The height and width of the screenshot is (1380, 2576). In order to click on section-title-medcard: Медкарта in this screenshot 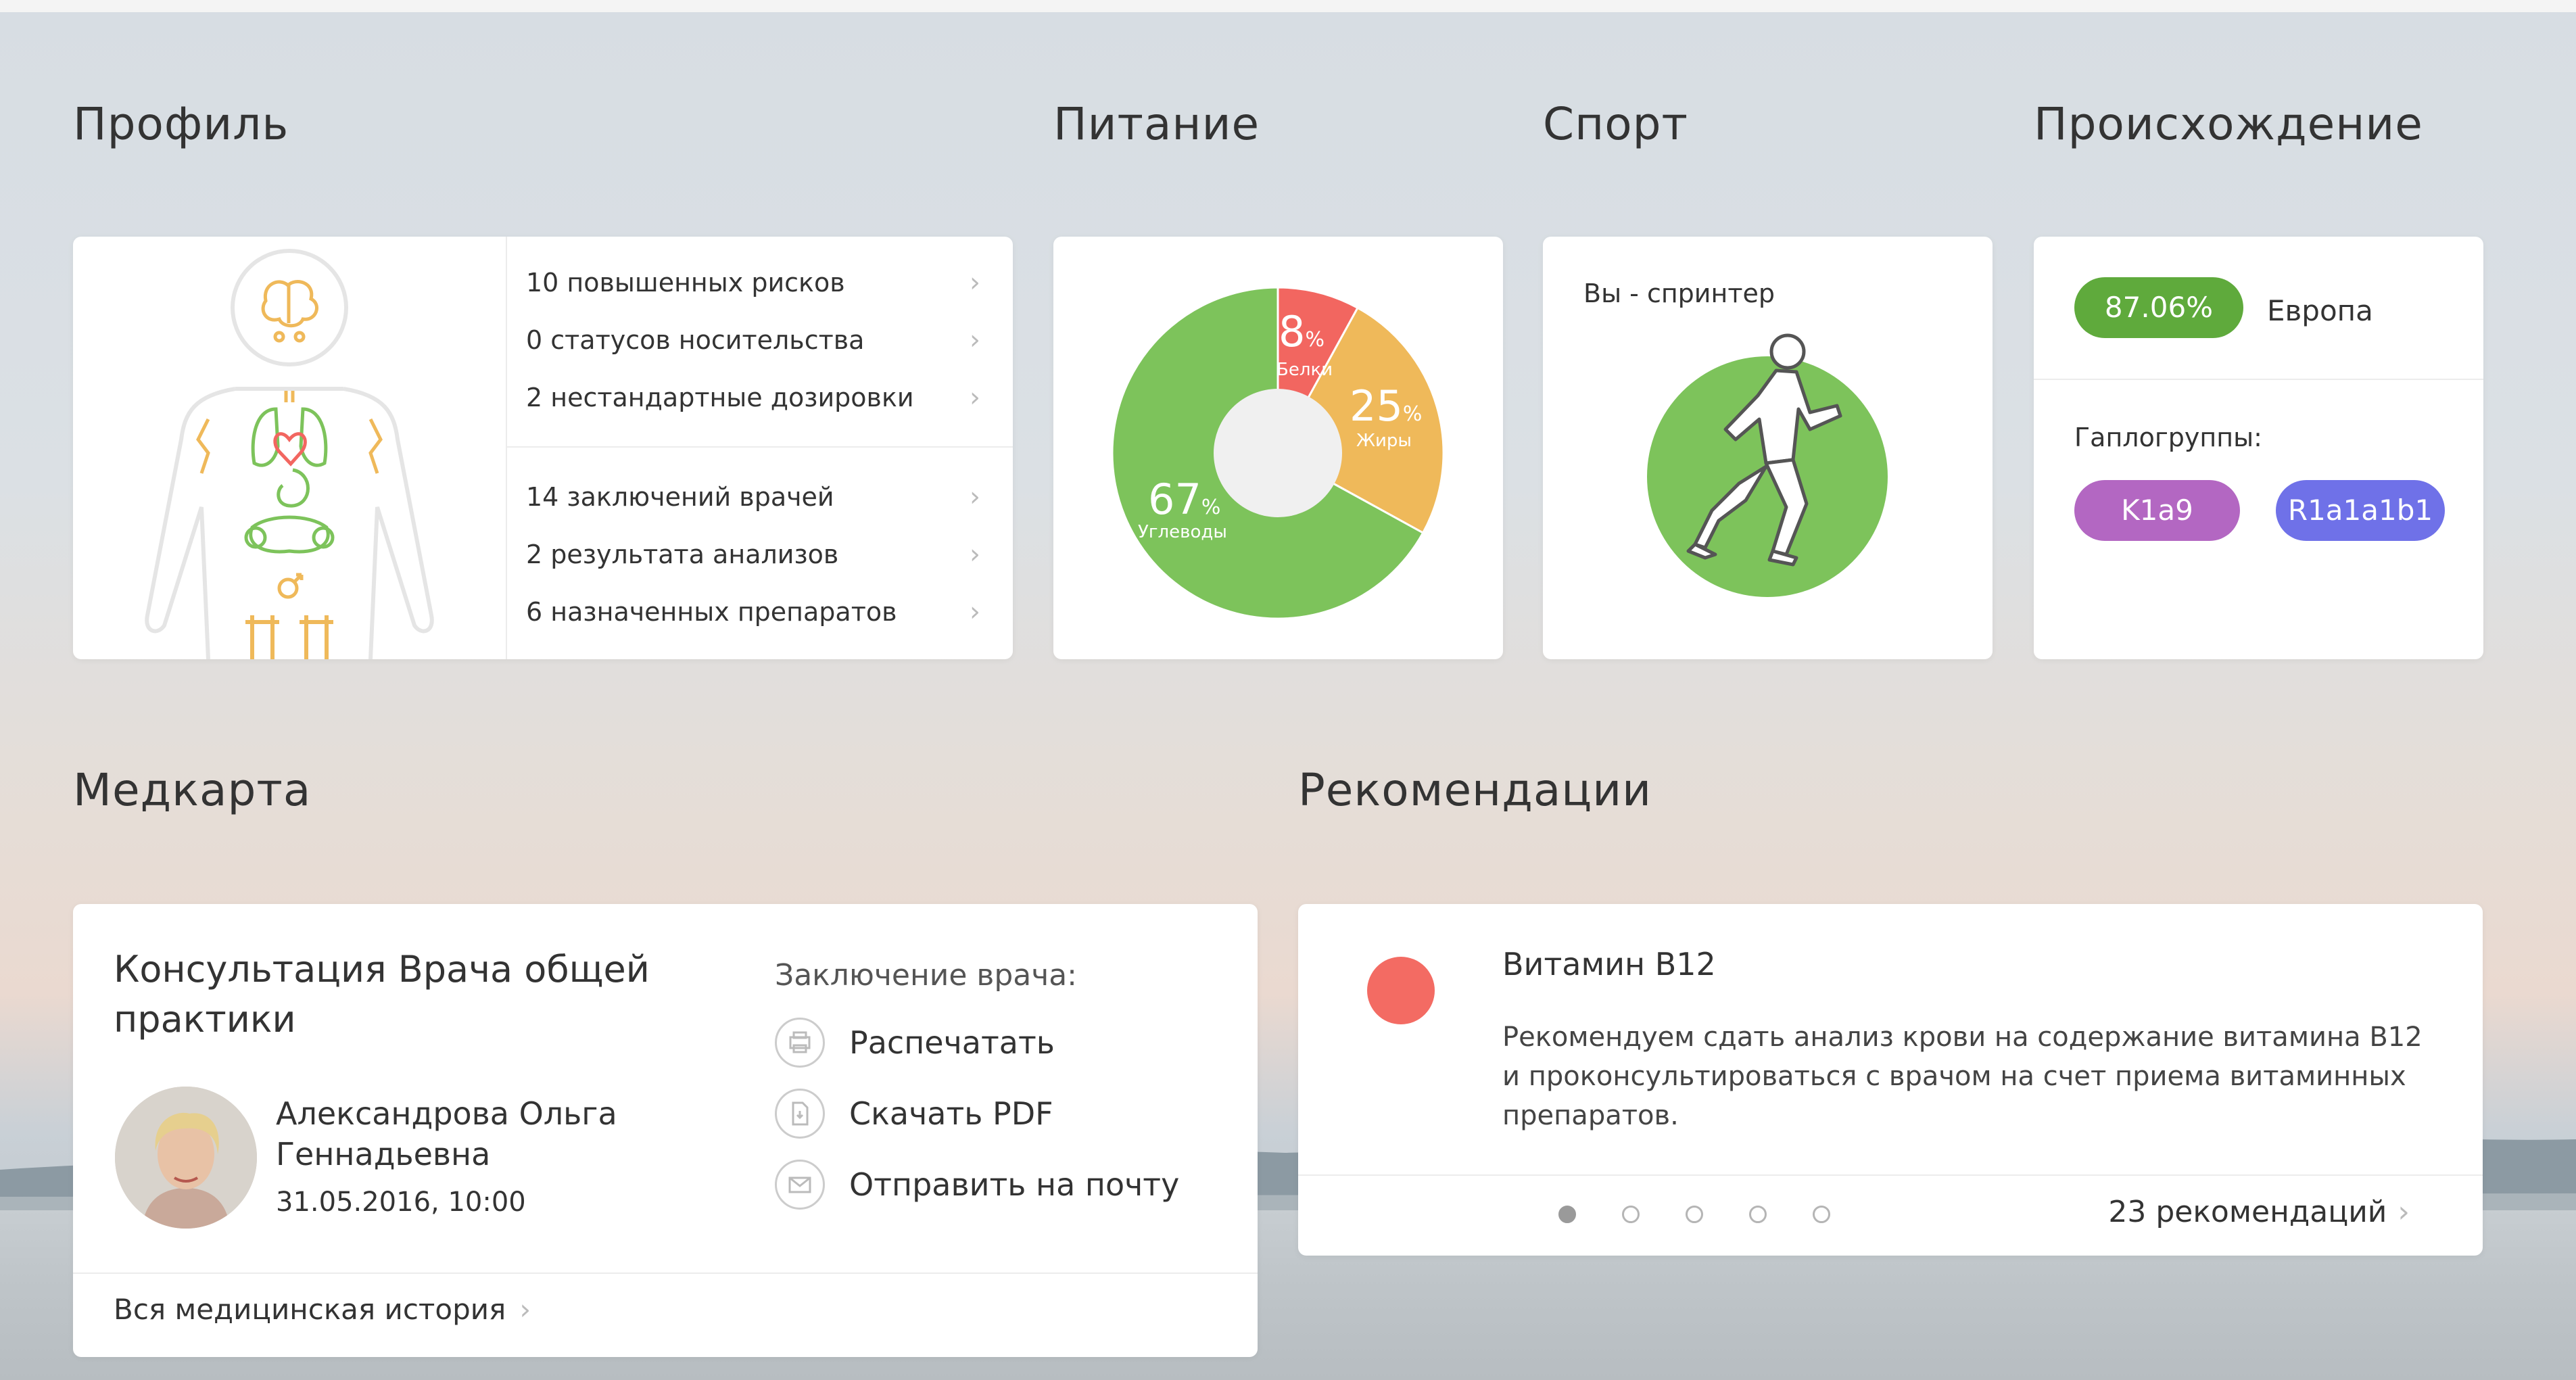, I will do `click(192, 790)`.